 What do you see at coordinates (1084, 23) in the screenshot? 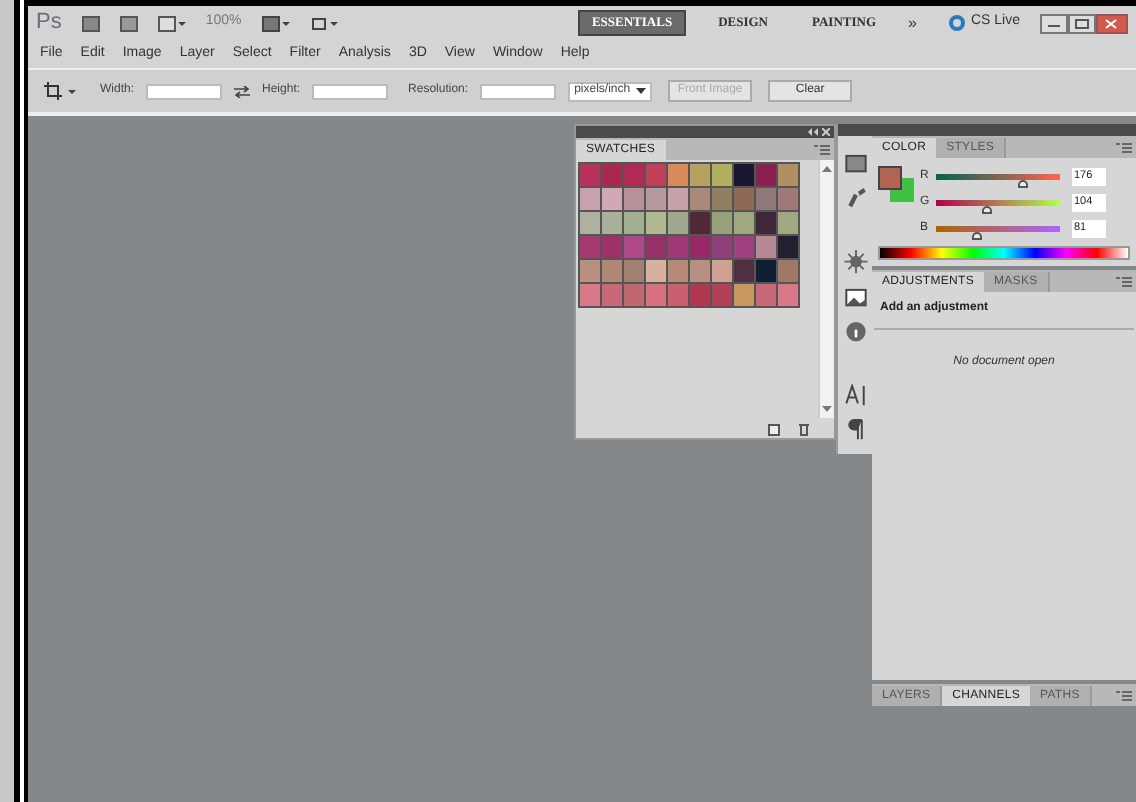
I see `window-controls-icon` at bounding box center [1084, 23].